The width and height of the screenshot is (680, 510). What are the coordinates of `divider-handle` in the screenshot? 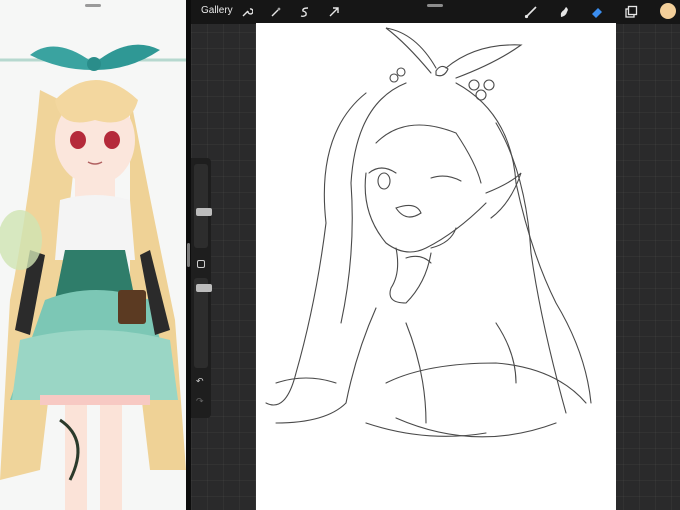 It's located at (188, 255).